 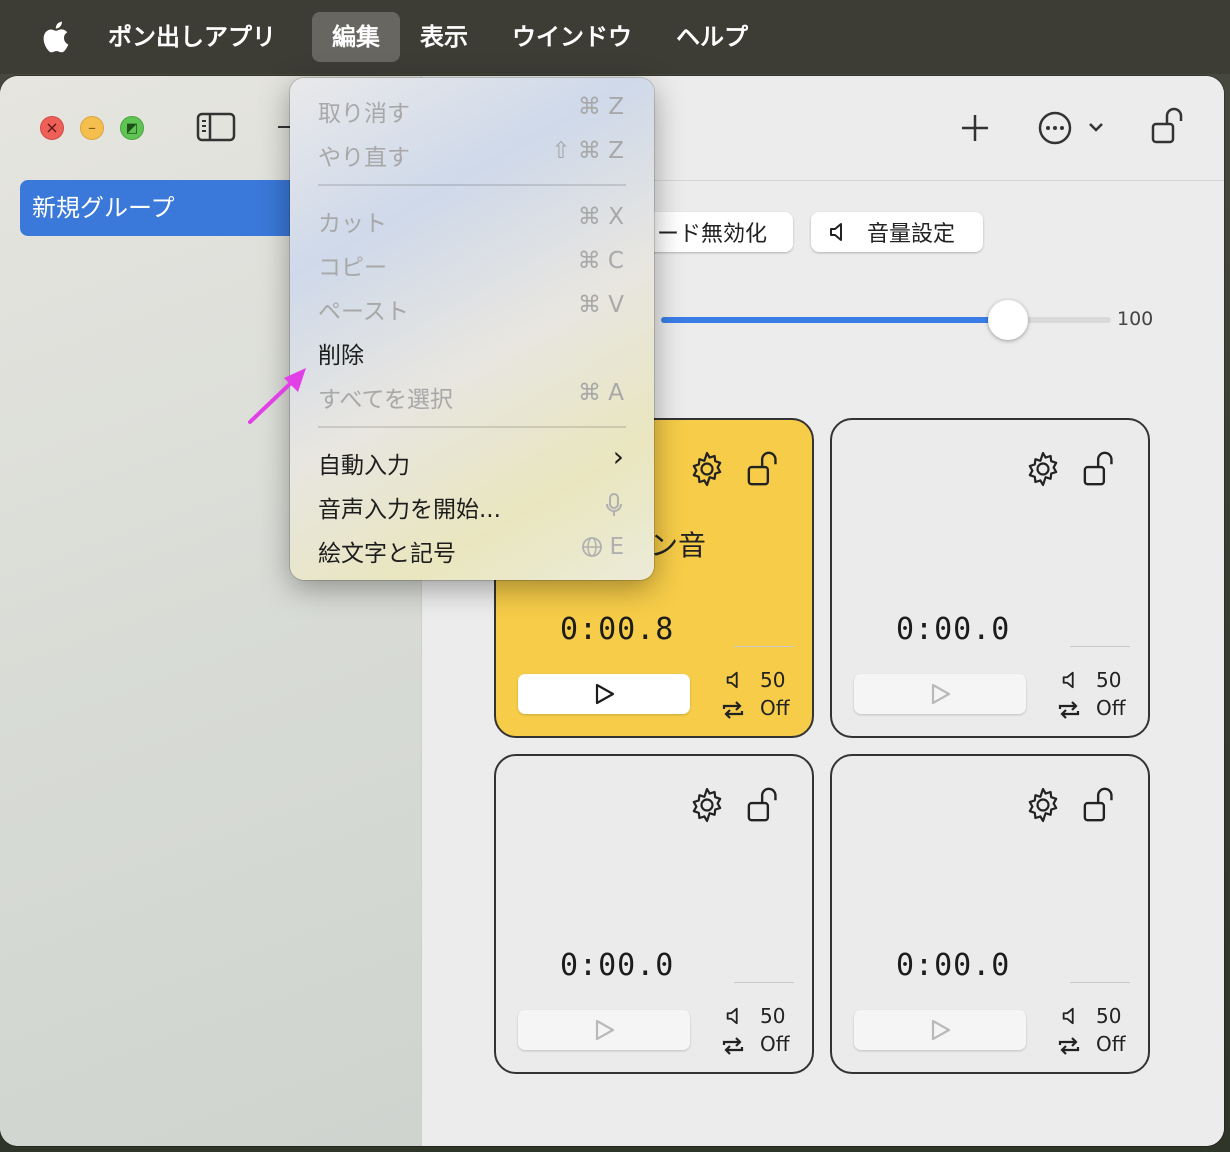 What do you see at coordinates (364, 114) in the screenshot?
I see `undo-label: 取り消す` at bounding box center [364, 114].